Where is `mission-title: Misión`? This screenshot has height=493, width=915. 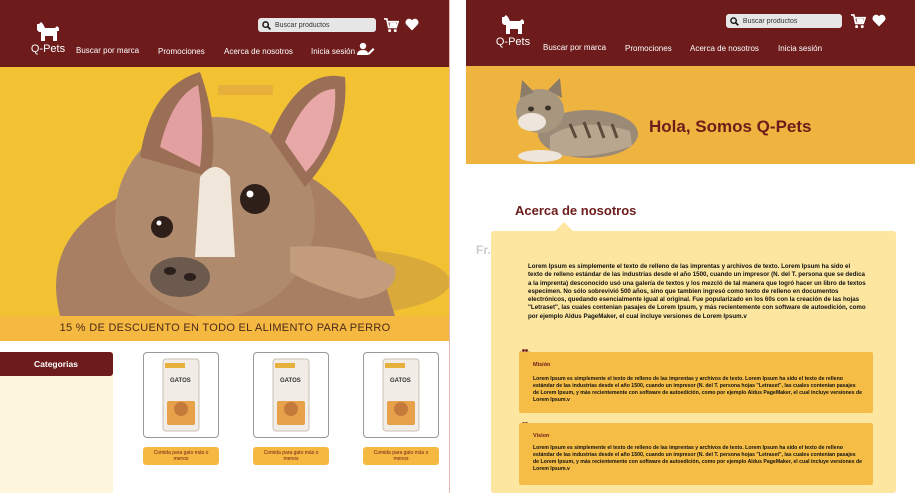 mission-title: Misión is located at coordinates (542, 365).